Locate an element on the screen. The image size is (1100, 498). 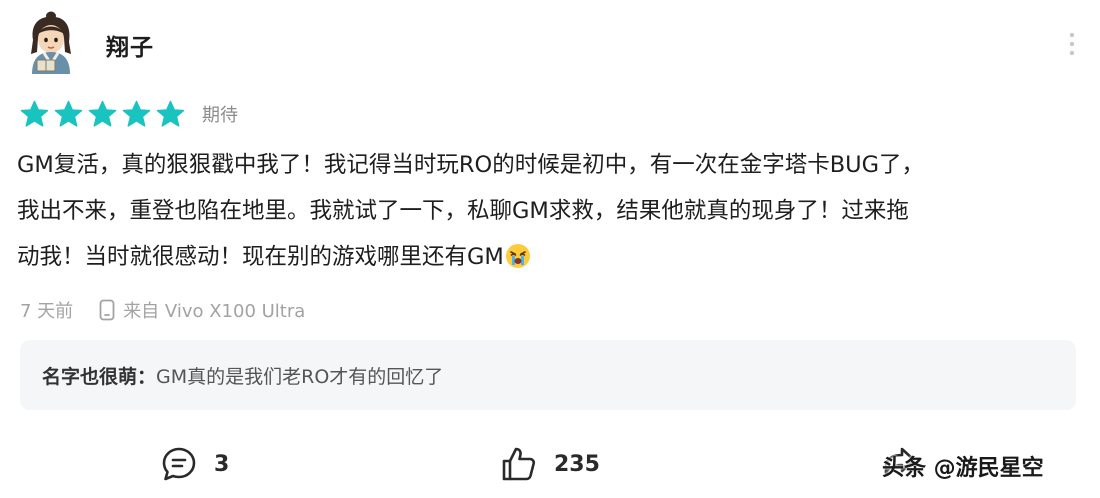
watermark: 头条 @游民星空 is located at coordinates (963, 468).